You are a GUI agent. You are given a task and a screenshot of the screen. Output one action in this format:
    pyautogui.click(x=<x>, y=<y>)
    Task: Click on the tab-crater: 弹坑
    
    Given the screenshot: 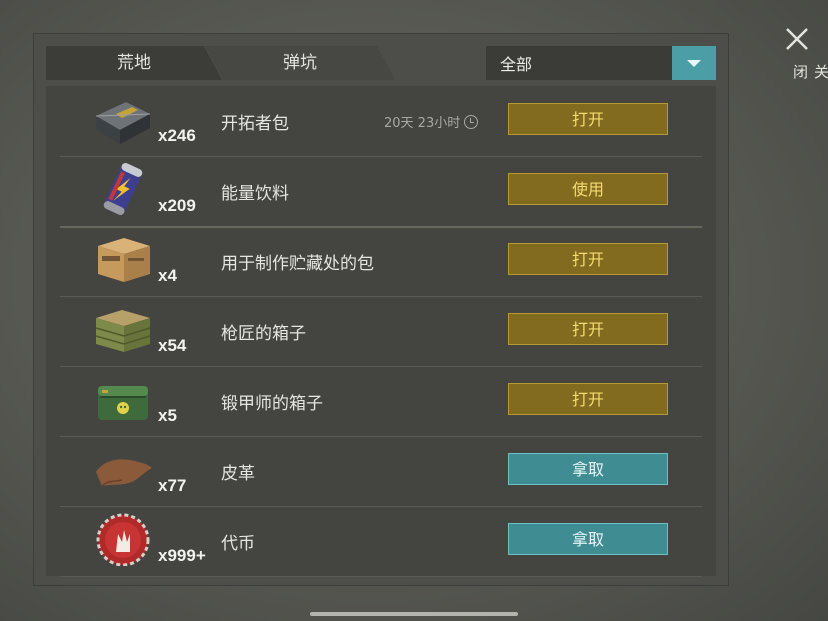 What is the action you would take?
    pyautogui.click(x=300, y=63)
    